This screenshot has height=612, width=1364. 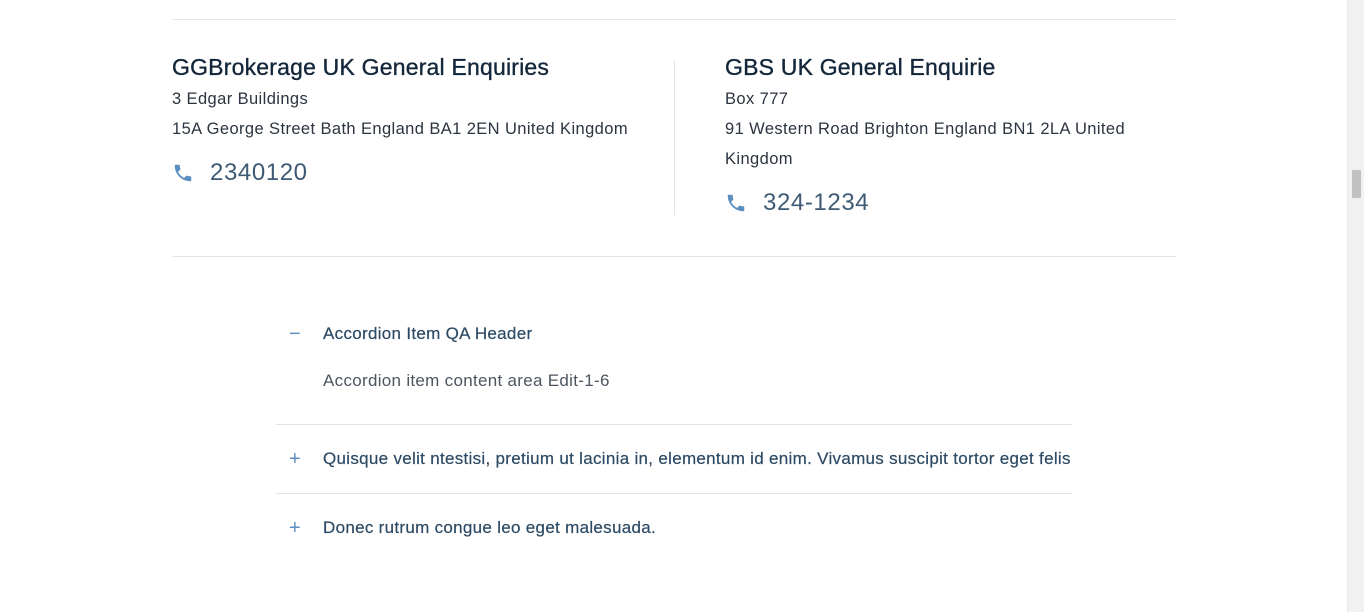 What do you see at coordinates (674, 19) in the screenshot?
I see `top-divider` at bounding box center [674, 19].